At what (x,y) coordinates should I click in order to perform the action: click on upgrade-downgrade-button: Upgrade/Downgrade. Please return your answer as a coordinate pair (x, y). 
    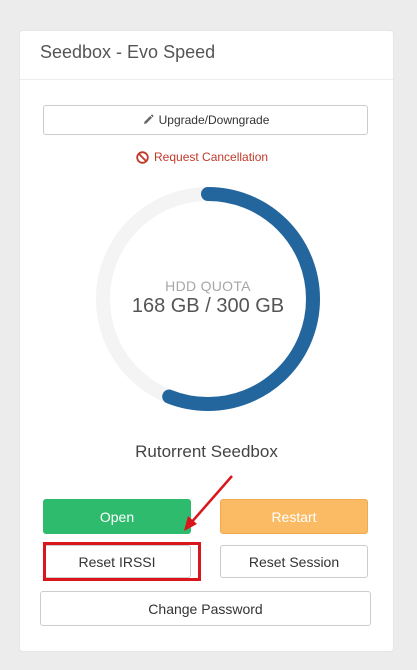
    Looking at the image, I should click on (205, 120).